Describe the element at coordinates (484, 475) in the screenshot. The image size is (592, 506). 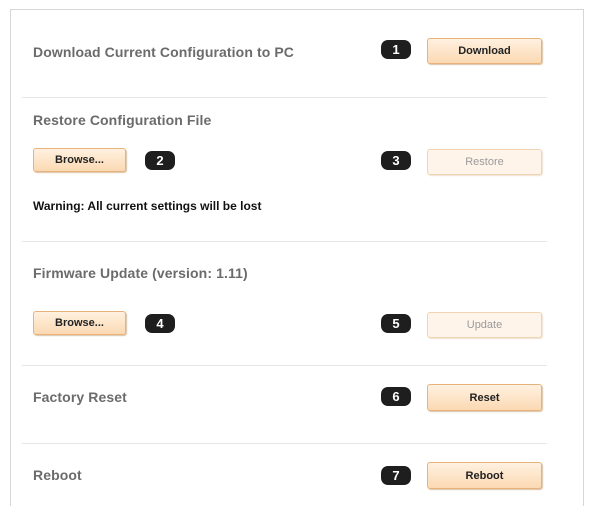
I see `reboot-button: Reboot` at that location.